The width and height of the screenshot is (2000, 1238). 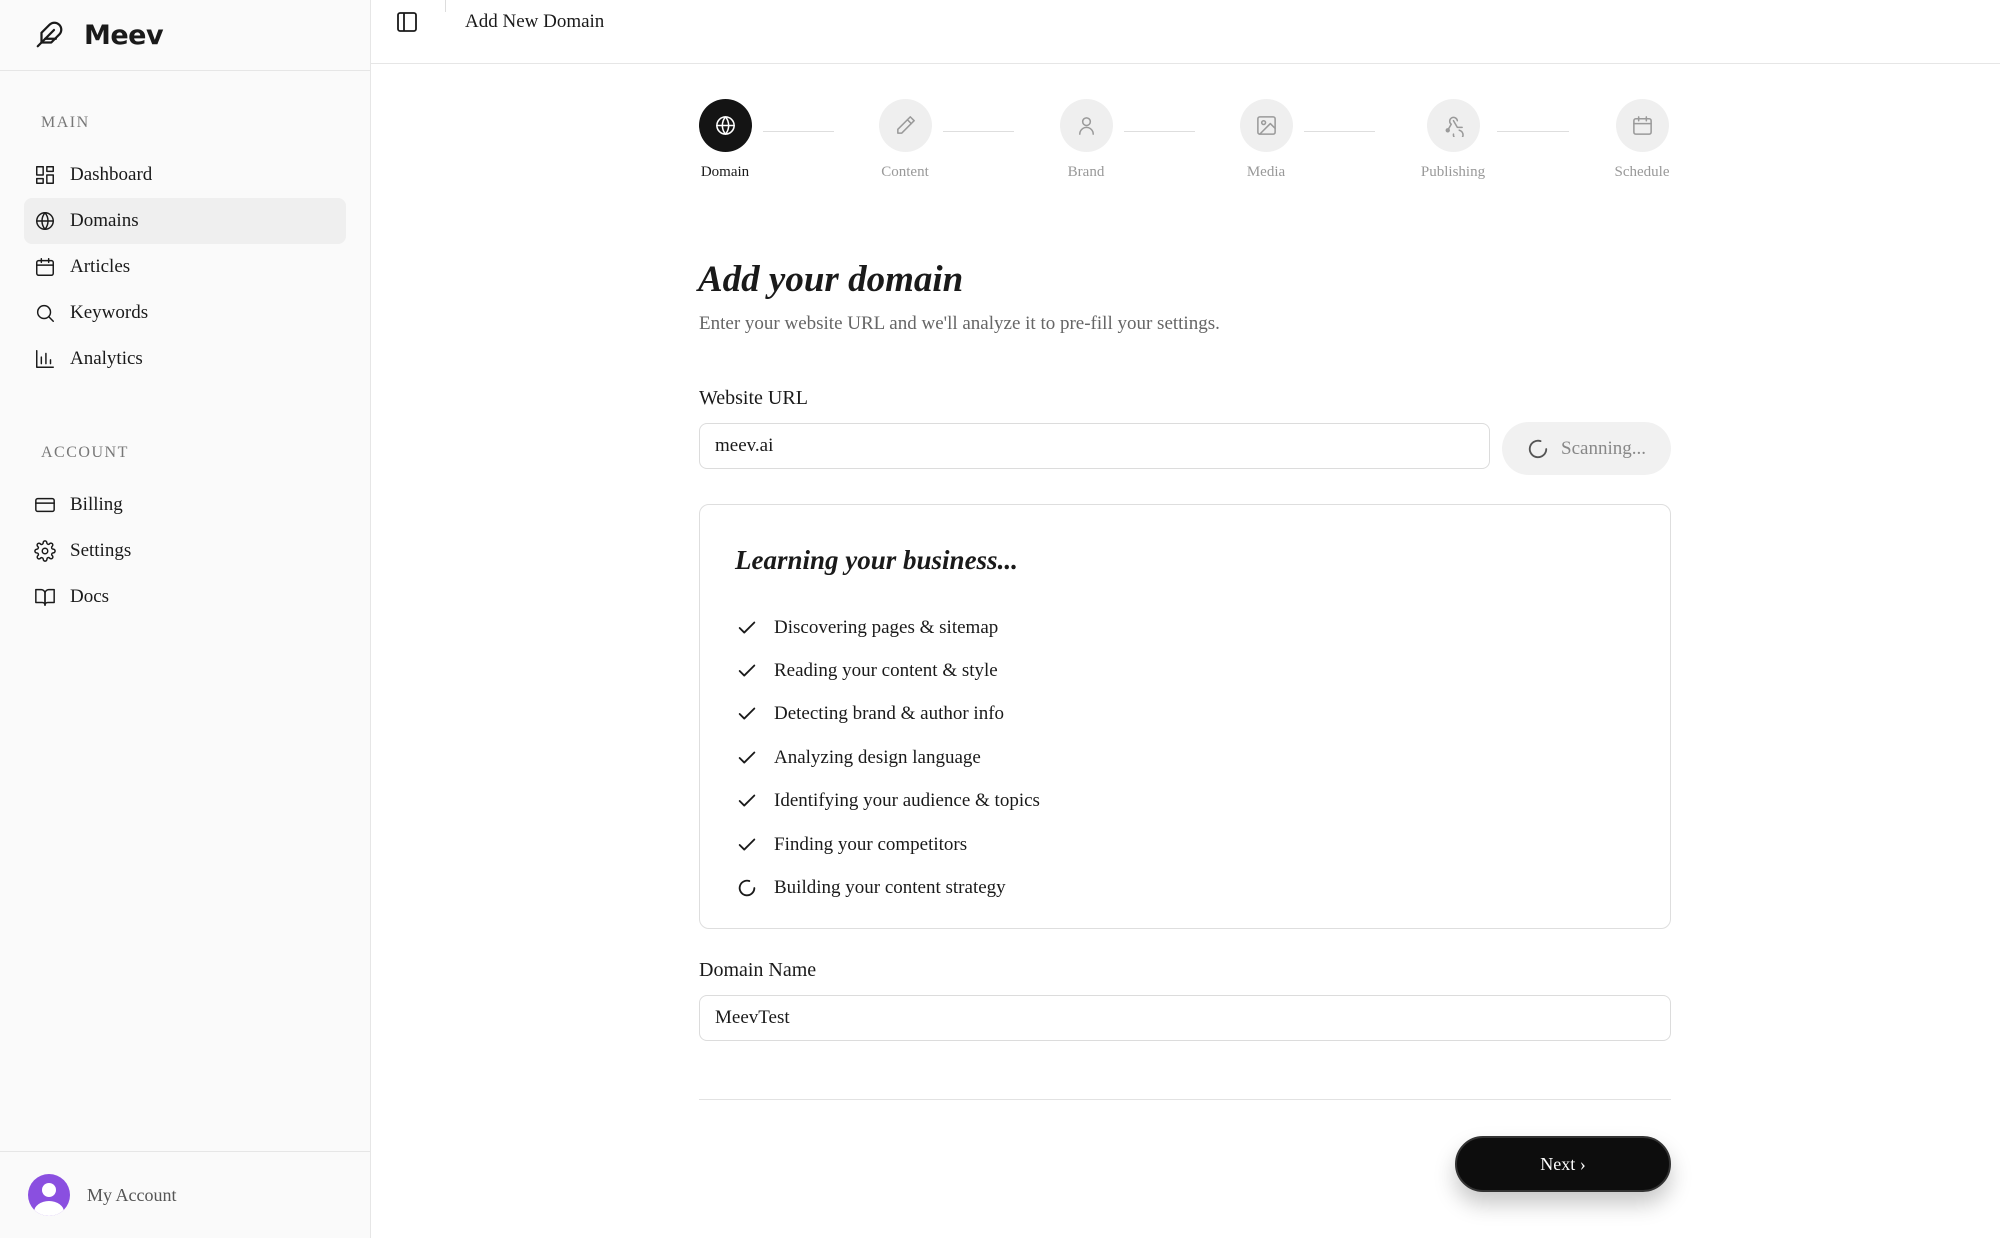 I want to click on panel-left-icon, so click(x=407, y=22).